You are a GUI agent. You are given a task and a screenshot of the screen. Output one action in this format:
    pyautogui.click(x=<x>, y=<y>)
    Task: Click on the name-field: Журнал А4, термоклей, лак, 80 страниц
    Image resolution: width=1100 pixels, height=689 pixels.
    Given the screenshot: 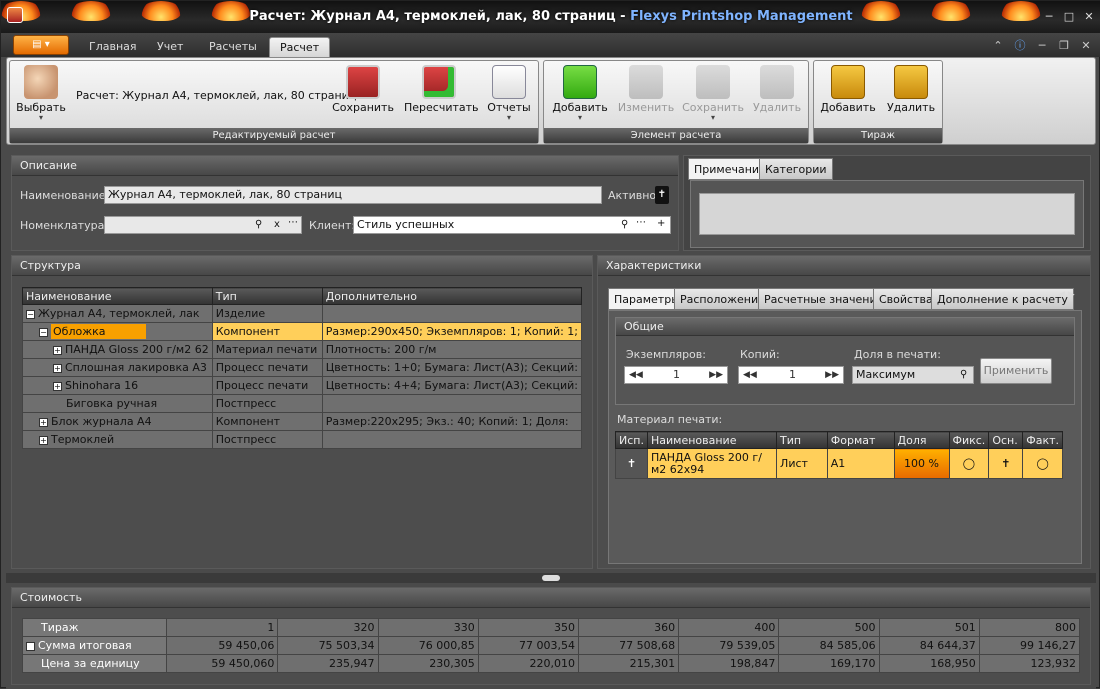 What is the action you would take?
    pyautogui.click(x=353, y=195)
    